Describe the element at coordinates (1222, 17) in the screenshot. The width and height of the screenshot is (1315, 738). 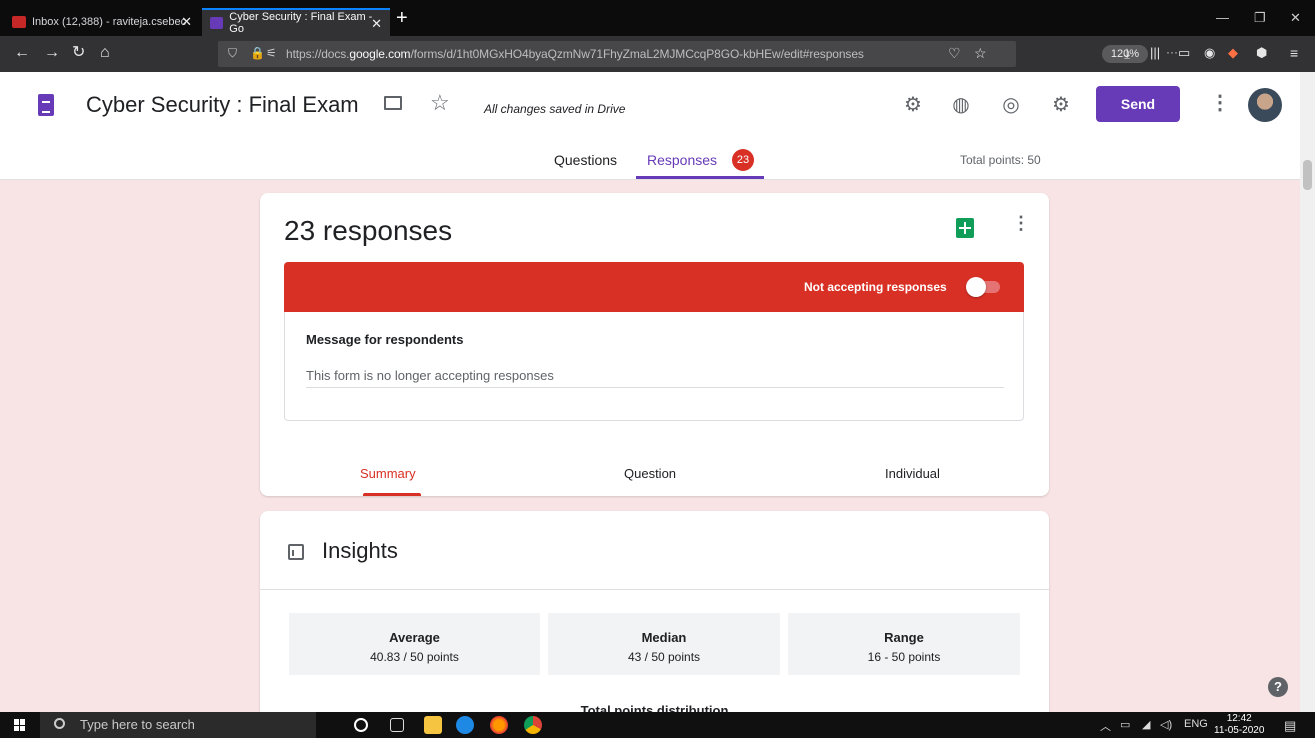
I see `minimize-icon: —` at that location.